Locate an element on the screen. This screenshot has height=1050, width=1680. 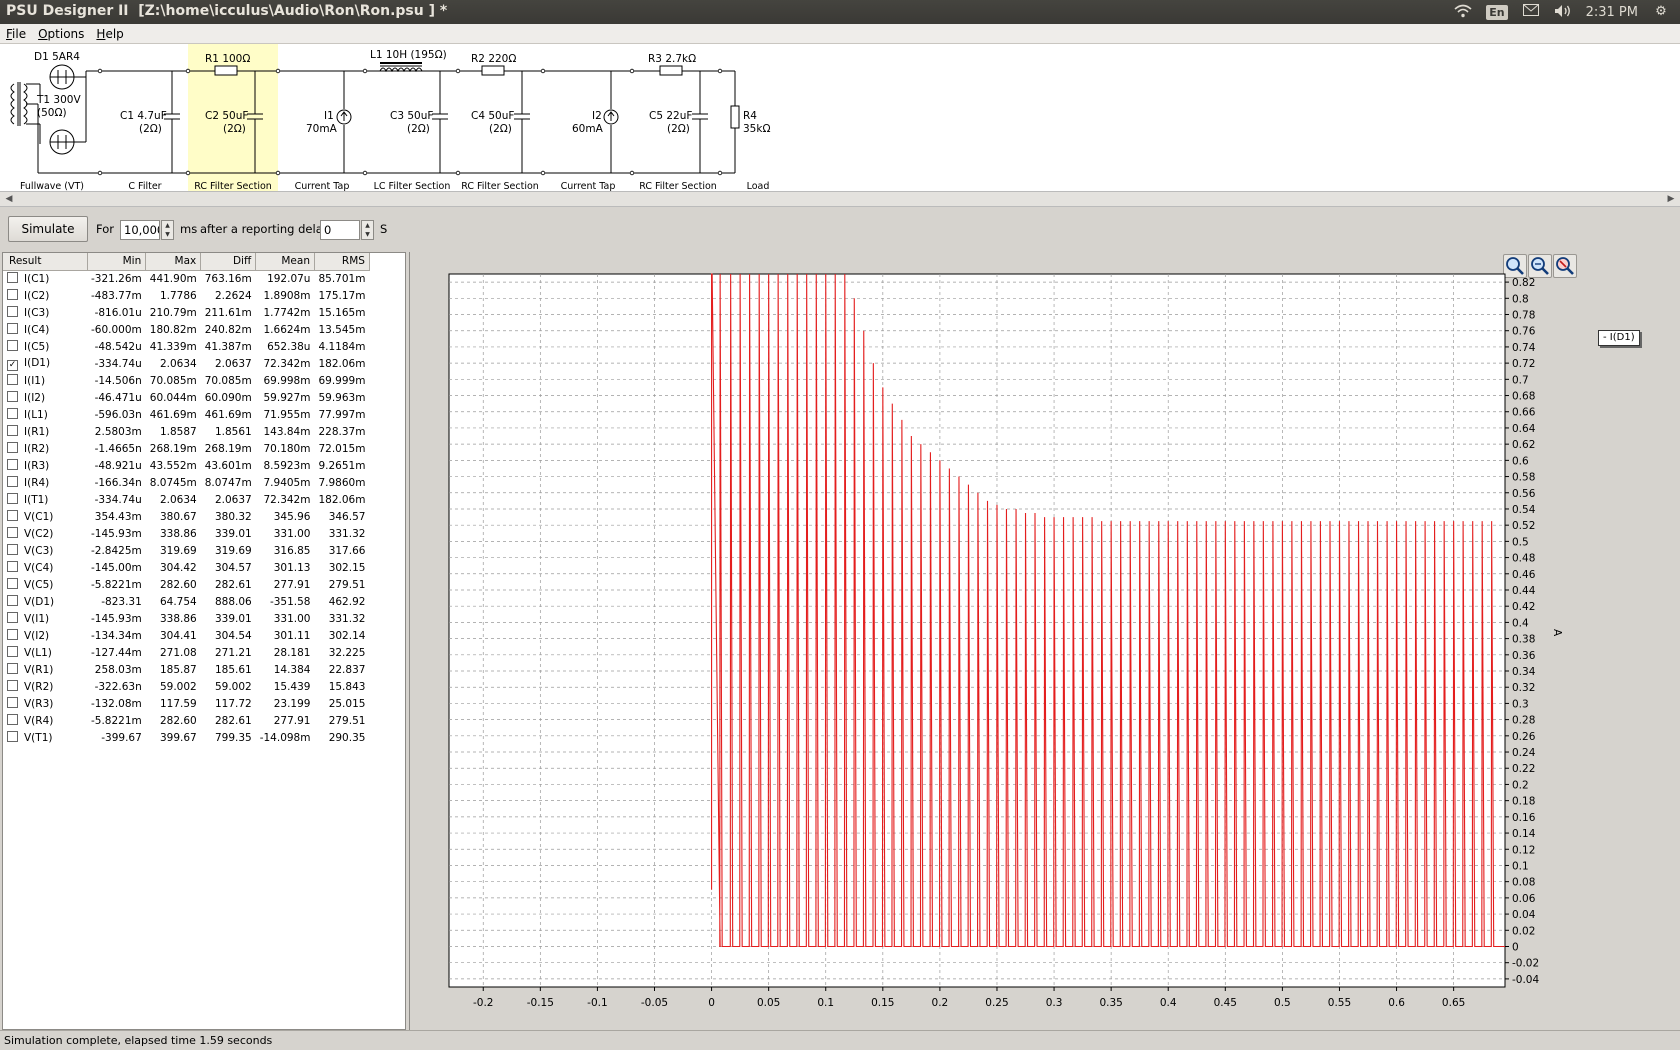
clock: 2:31 PM is located at coordinates (1612, 12).